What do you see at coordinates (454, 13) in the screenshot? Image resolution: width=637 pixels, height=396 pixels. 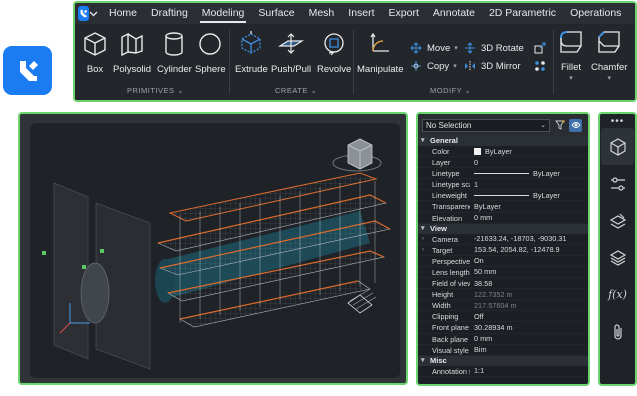 I see `tab-annotate: Annotate` at bounding box center [454, 13].